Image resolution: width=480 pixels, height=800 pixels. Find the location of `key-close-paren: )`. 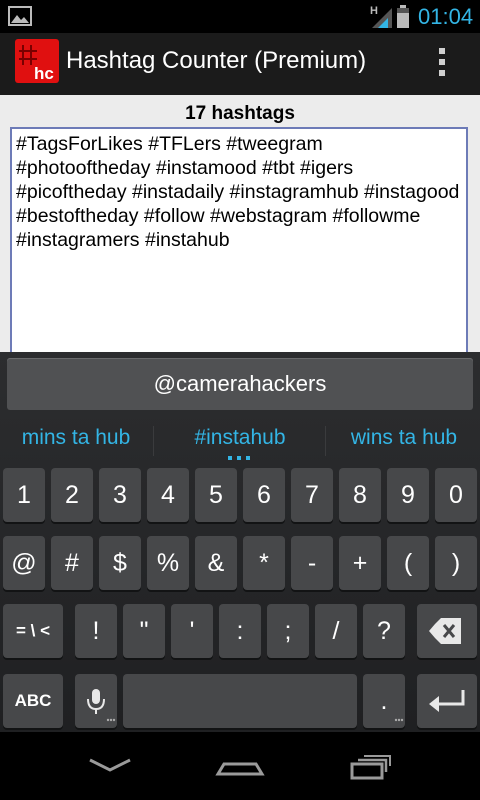

key-close-paren: ) is located at coordinates (456, 563).